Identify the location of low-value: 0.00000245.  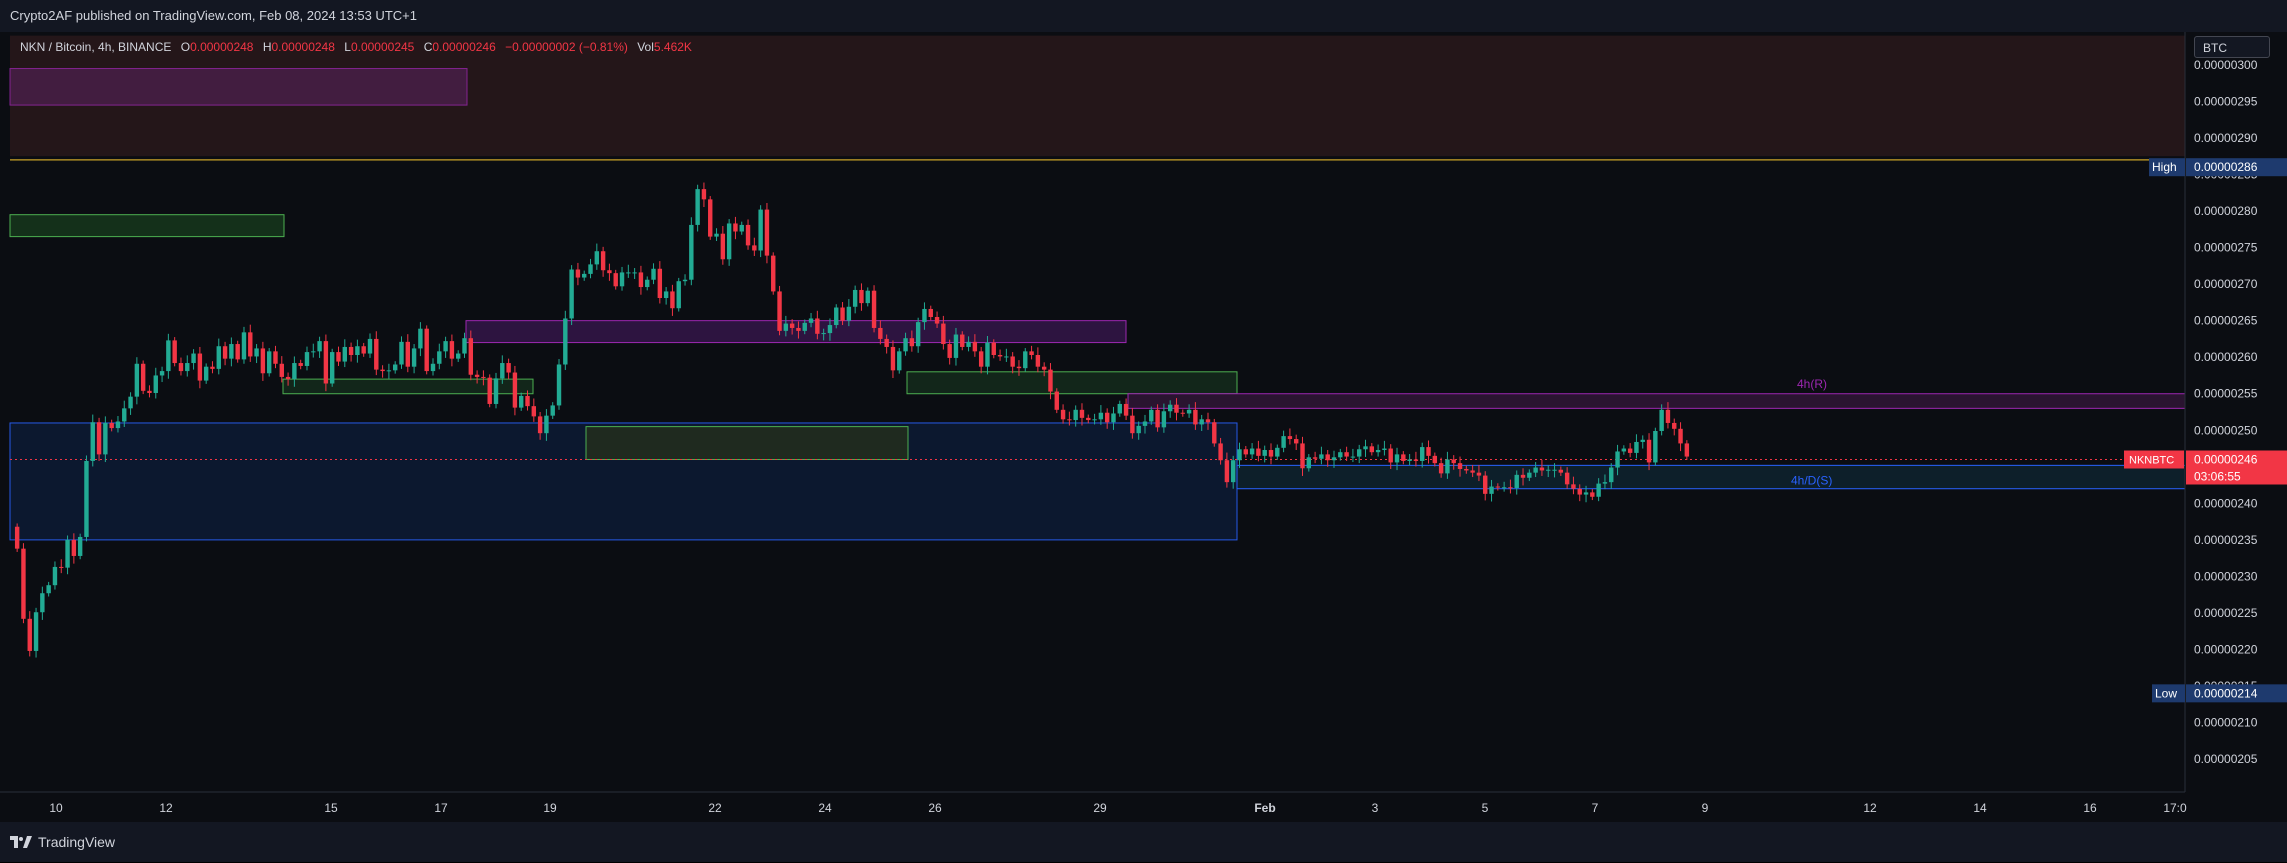
(382, 47).